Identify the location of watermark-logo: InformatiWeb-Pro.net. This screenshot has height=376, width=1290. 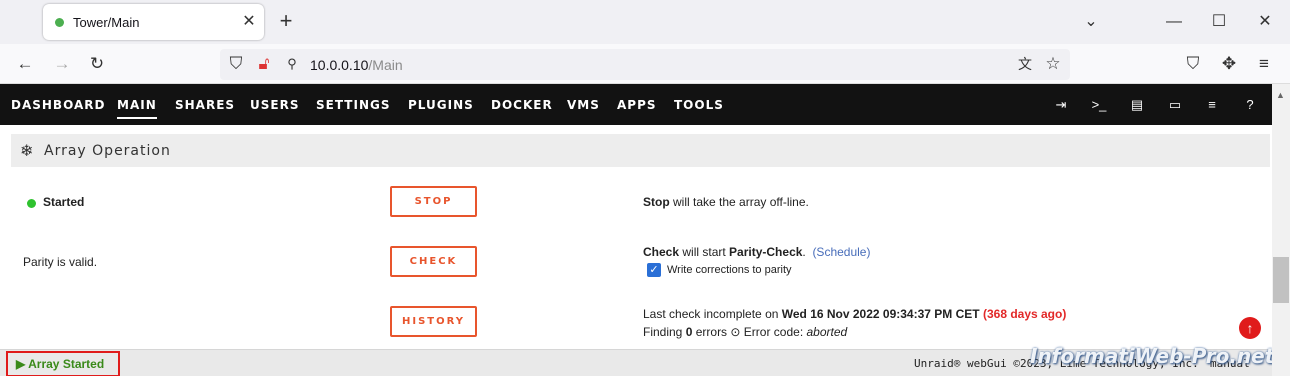
(1152, 356).